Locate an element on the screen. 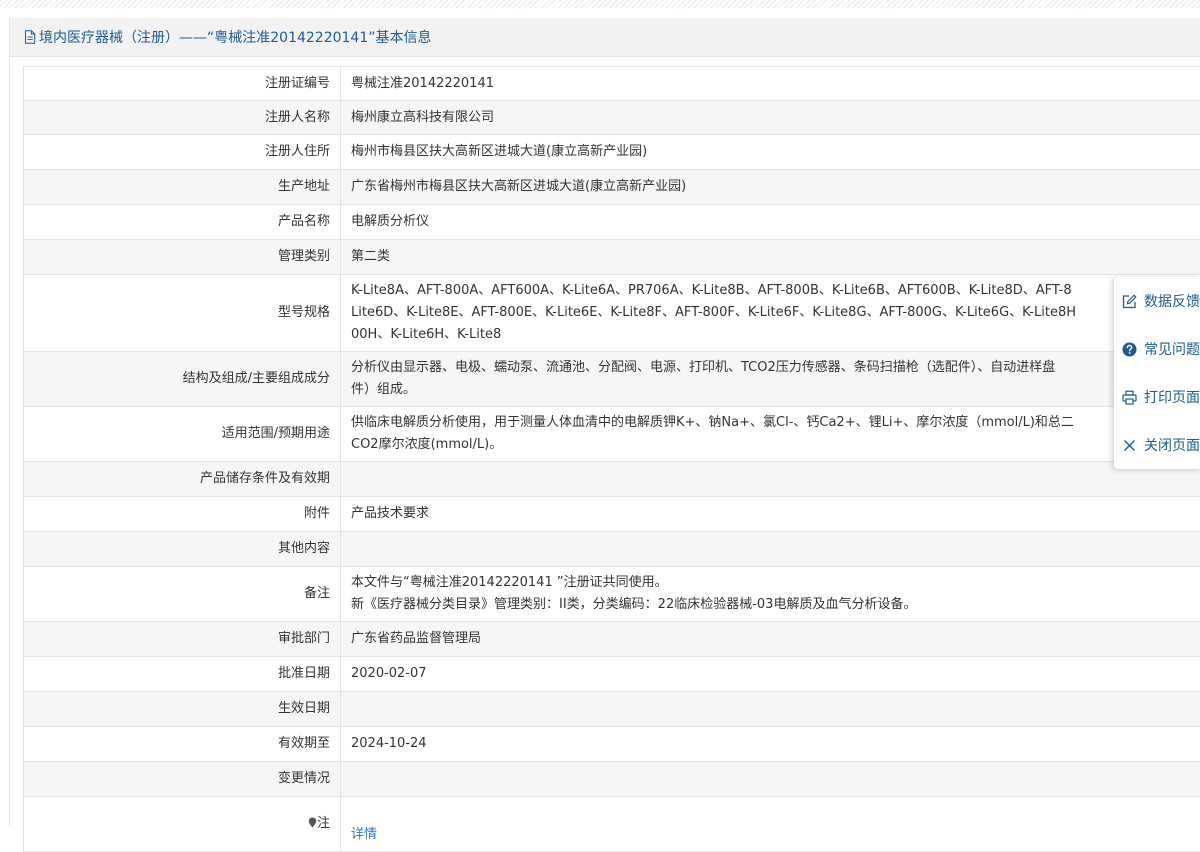 This screenshot has width=1200, height=852. details-link: 详情 is located at coordinates (364, 834).